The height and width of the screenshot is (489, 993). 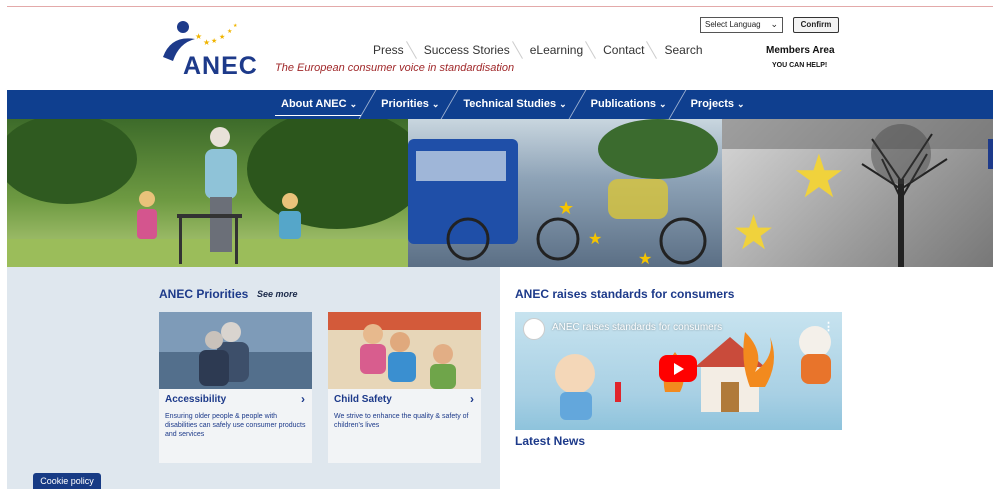 I want to click on channel-logo-icon, so click(x=534, y=329).